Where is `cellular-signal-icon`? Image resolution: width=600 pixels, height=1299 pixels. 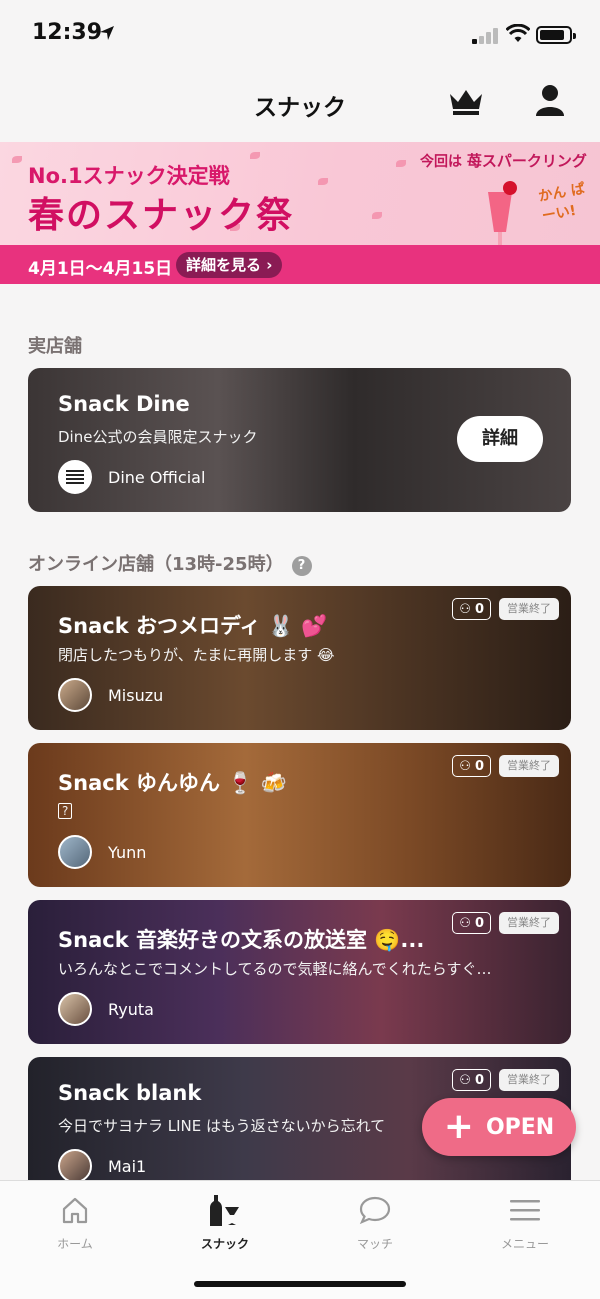 cellular-signal-icon is located at coordinates (485, 36).